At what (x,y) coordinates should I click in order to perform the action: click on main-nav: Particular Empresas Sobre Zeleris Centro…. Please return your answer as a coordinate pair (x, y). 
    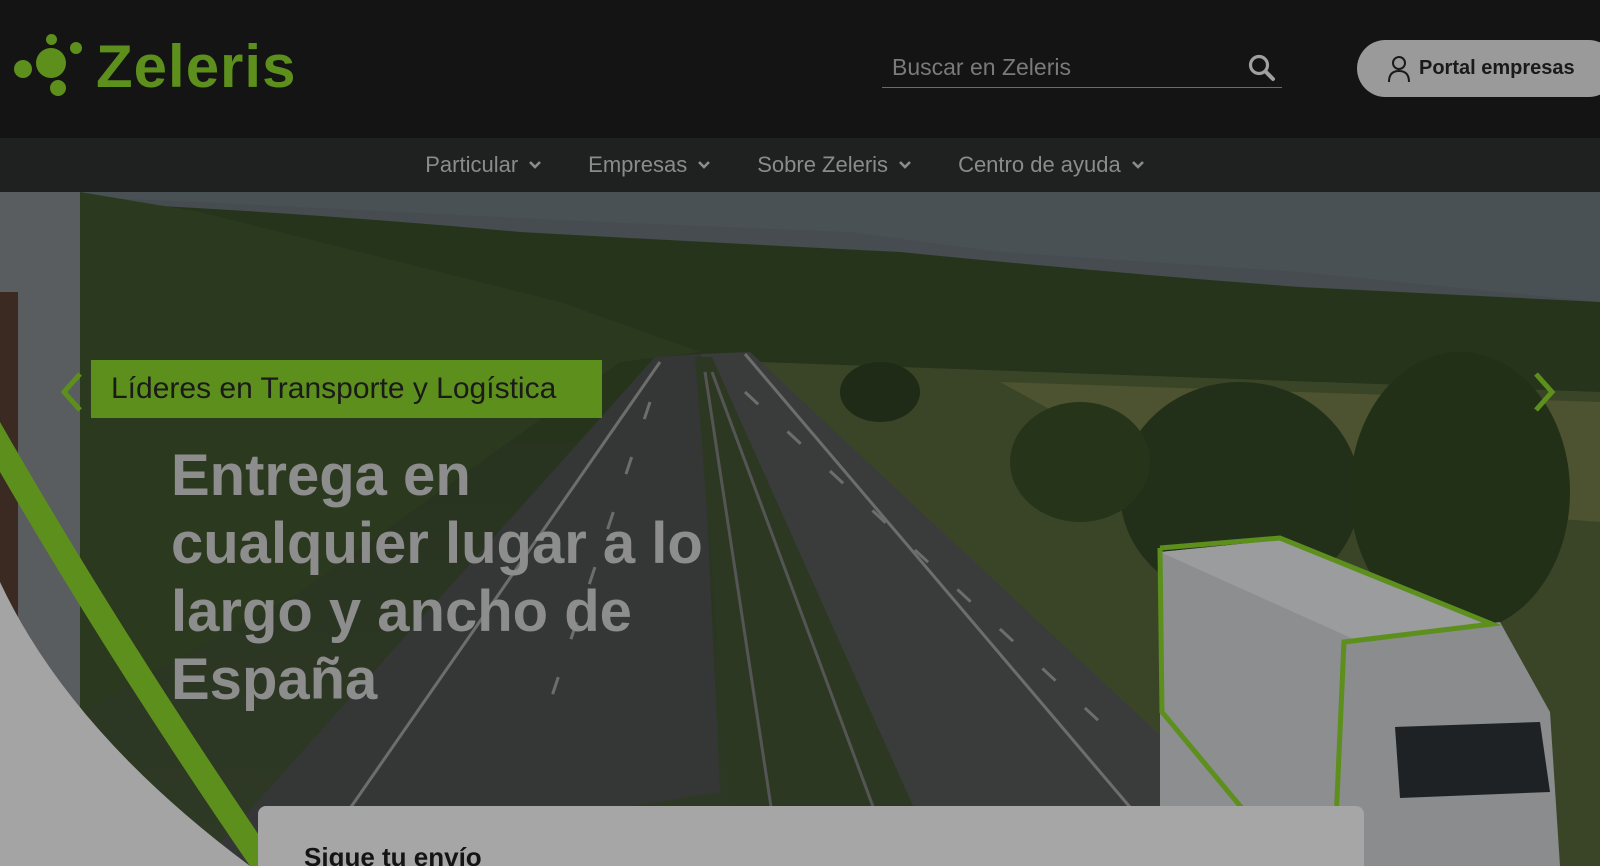
    Looking at the image, I should click on (800, 165).